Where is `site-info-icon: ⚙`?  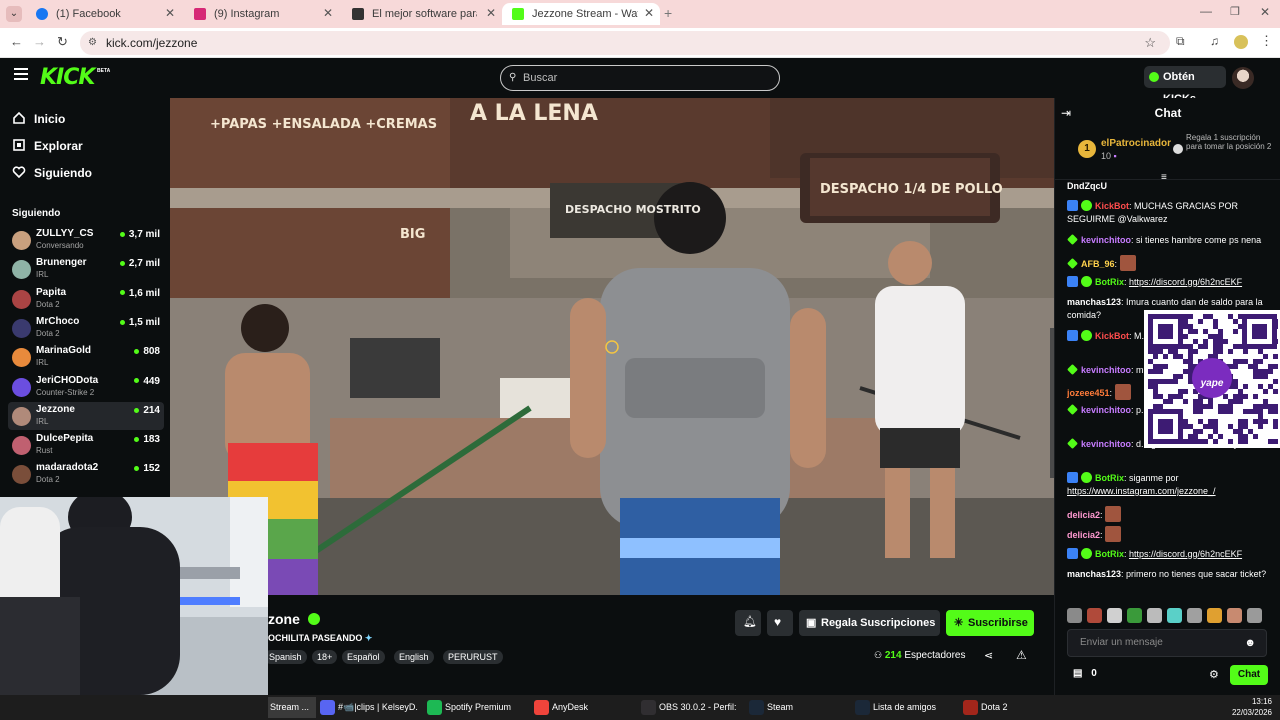 site-info-icon: ⚙ is located at coordinates (92, 43).